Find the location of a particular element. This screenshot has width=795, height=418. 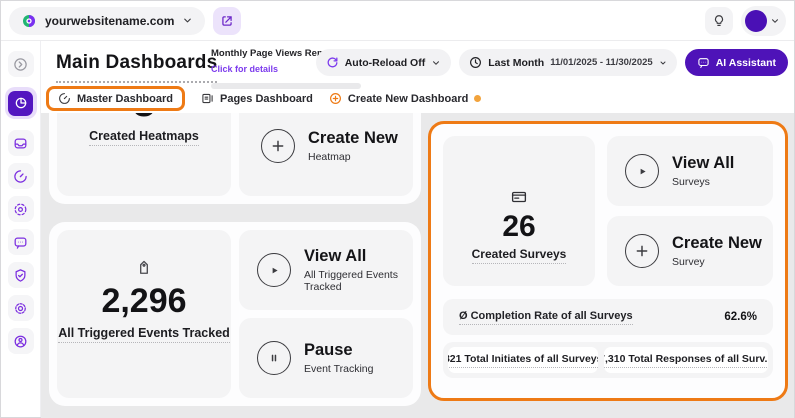

pause-tracking-sub: Event Tracking is located at coordinates (339, 368).